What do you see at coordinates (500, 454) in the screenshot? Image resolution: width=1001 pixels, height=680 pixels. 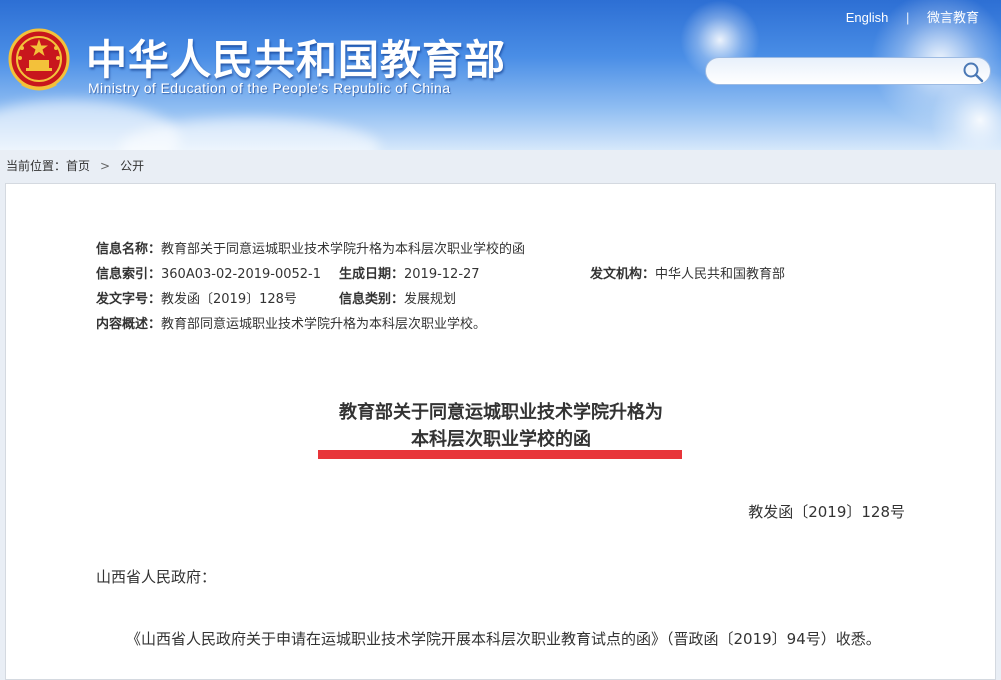 I see `title-underline` at bounding box center [500, 454].